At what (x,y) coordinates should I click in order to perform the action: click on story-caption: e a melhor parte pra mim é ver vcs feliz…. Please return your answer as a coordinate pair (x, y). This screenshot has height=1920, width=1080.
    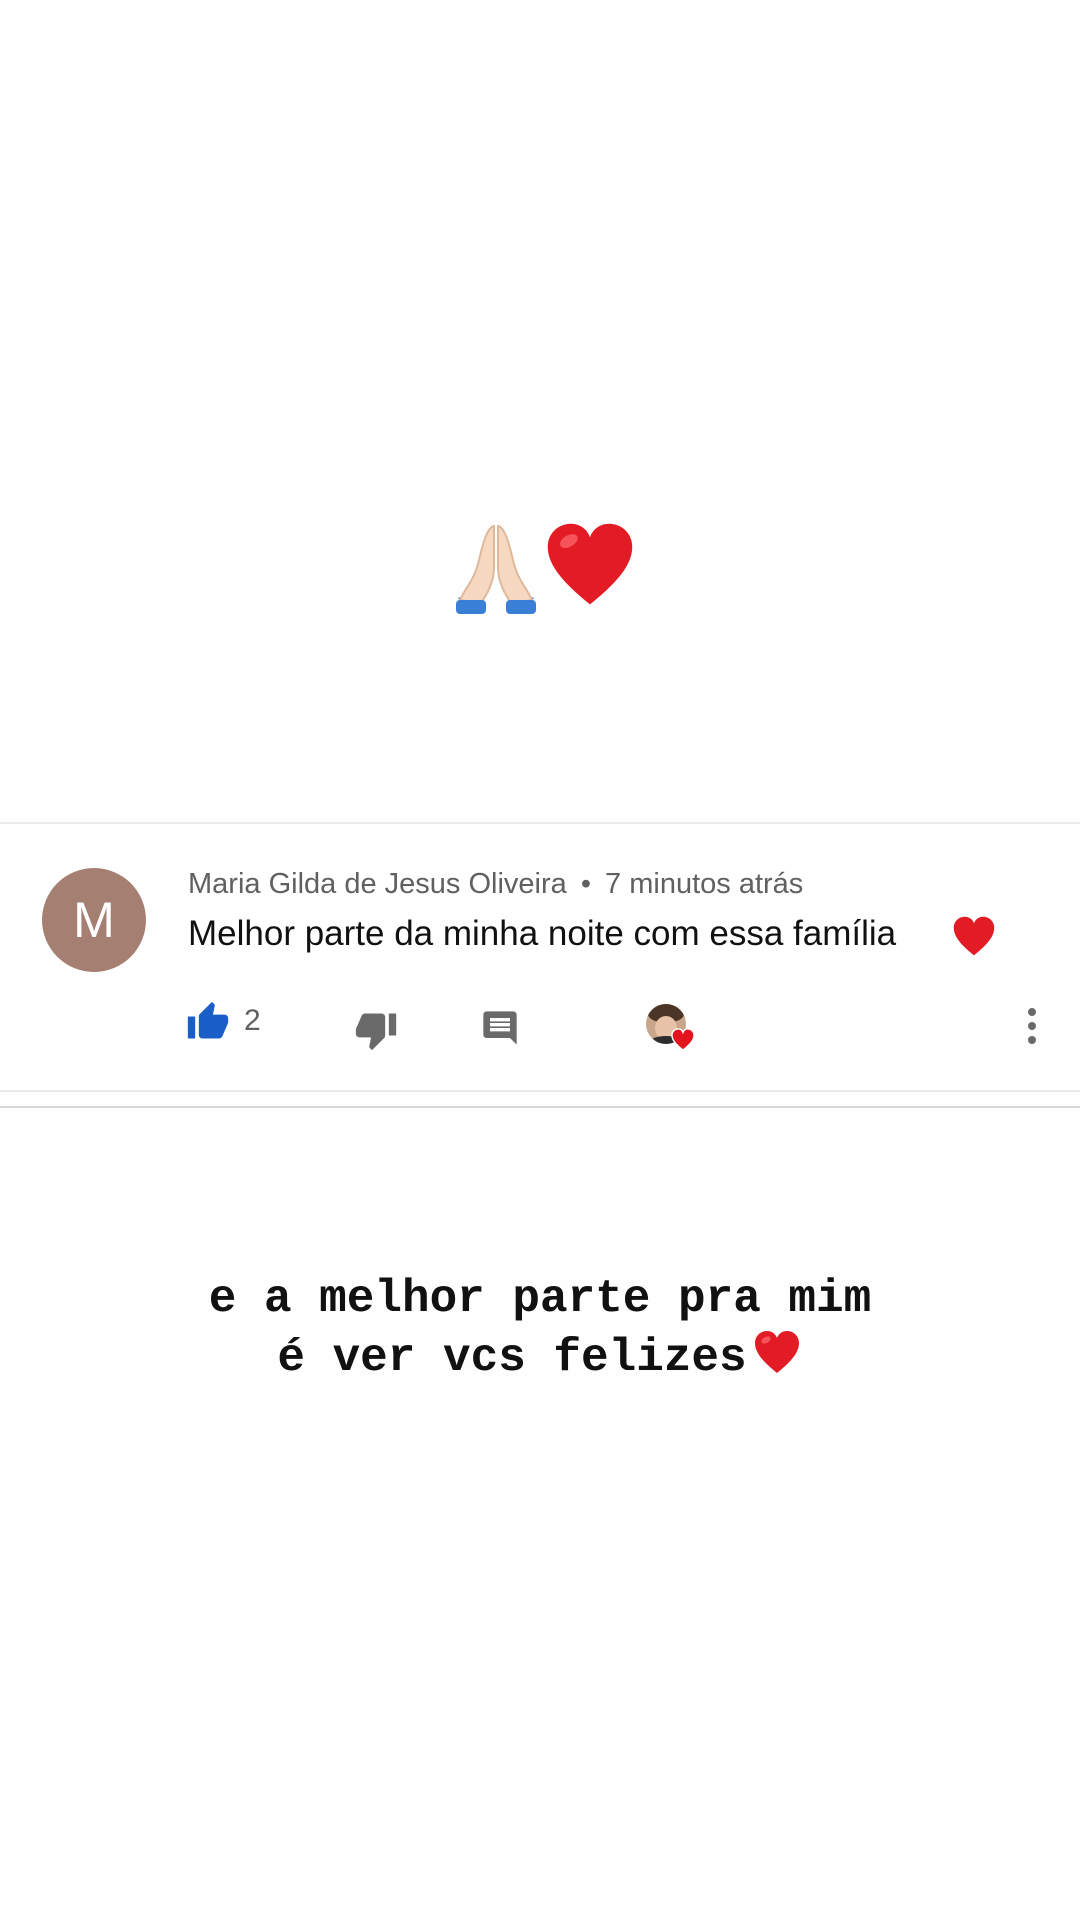
    Looking at the image, I should click on (540, 1328).